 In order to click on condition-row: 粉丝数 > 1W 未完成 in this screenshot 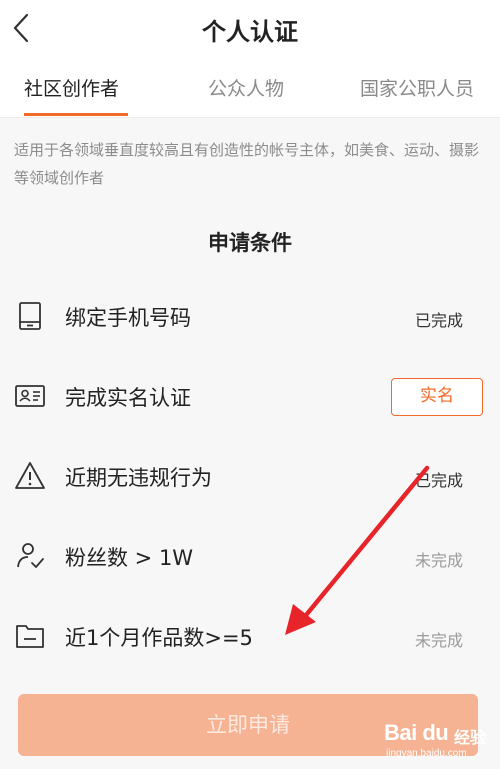, I will do `click(250, 556)`.